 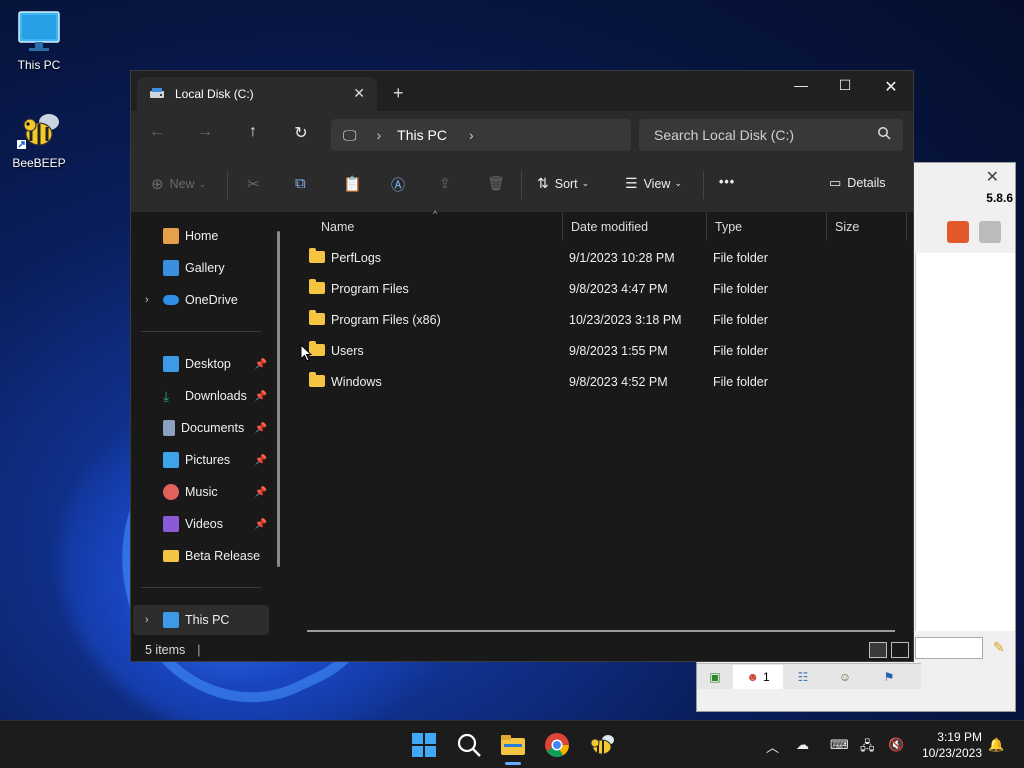 What do you see at coordinates (178, 184) in the screenshot?
I see `new-button: ⊕ New ⌄` at bounding box center [178, 184].